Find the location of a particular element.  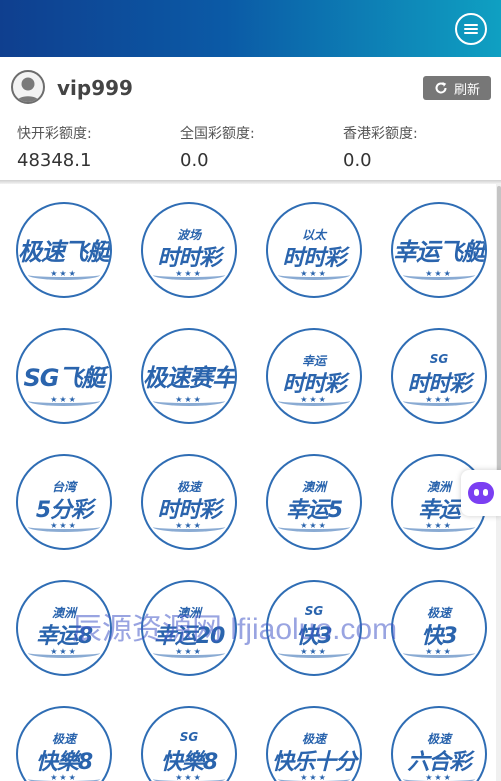

game-tile: 极速 时时彩 ★★★ is located at coordinates (189, 502).